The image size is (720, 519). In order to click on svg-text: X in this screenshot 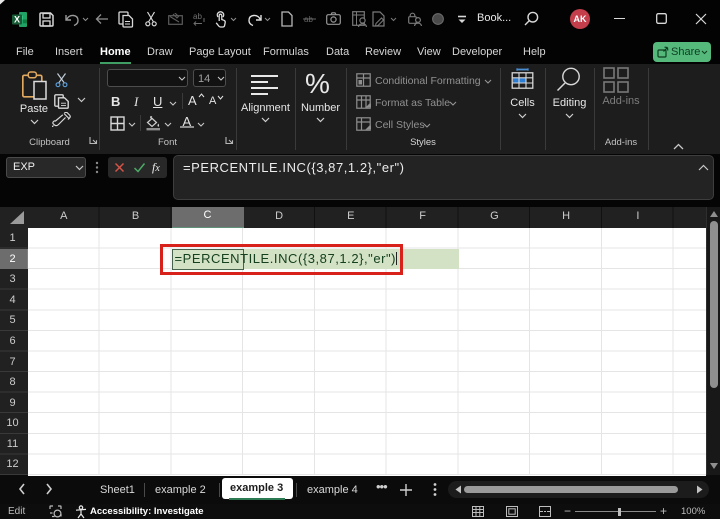, I will do `click(17, 20)`.